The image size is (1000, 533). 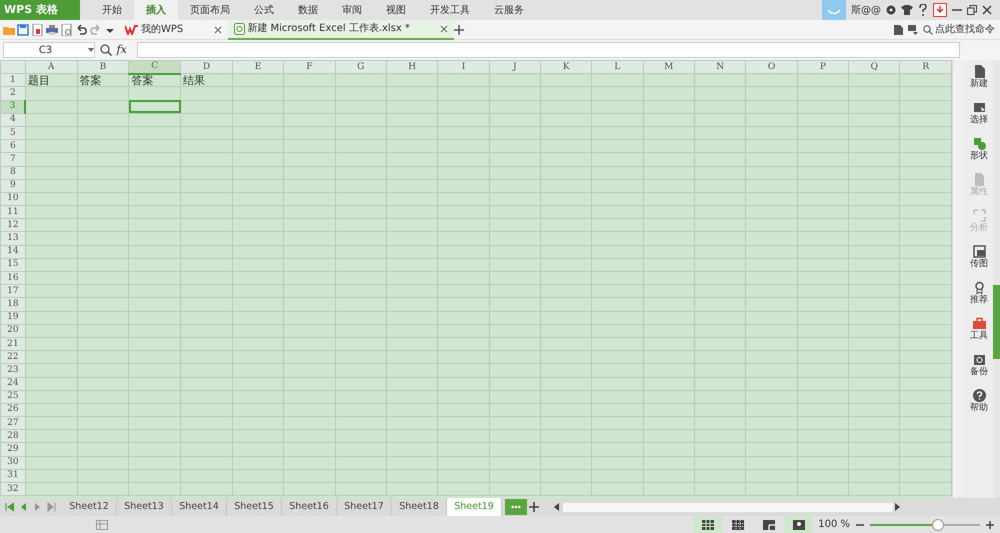 I want to click on column-header: H, so click(x=412, y=67).